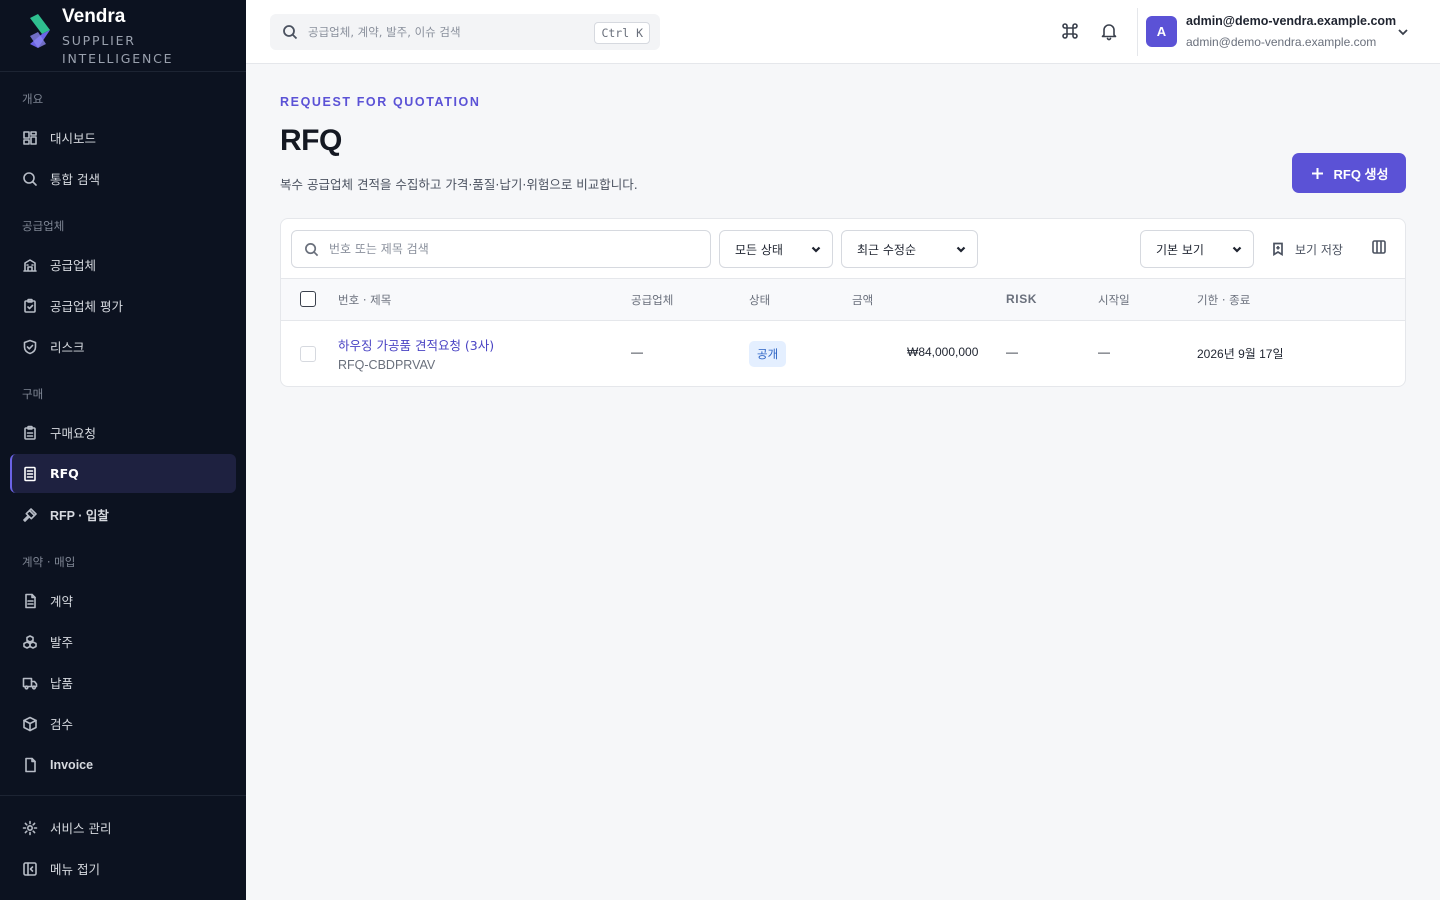 The height and width of the screenshot is (900, 1440). Describe the element at coordinates (1114, 300) in the screenshot. I see `column-header-start-date: 시작일` at that location.